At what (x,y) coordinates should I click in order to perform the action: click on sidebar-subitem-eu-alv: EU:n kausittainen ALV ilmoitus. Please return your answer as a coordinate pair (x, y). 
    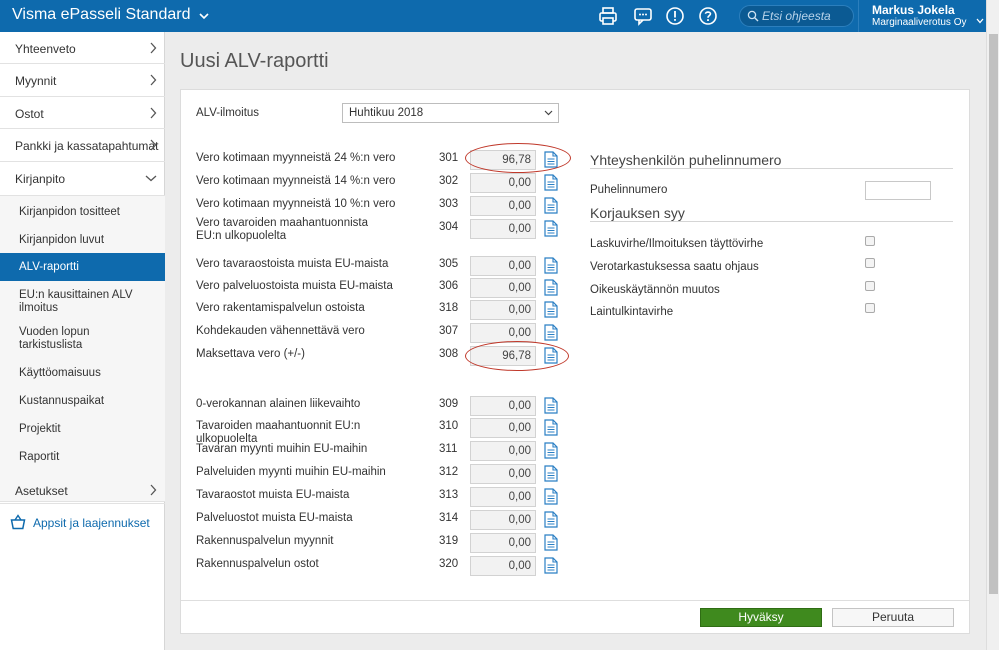
    Looking at the image, I should click on (82, 301).